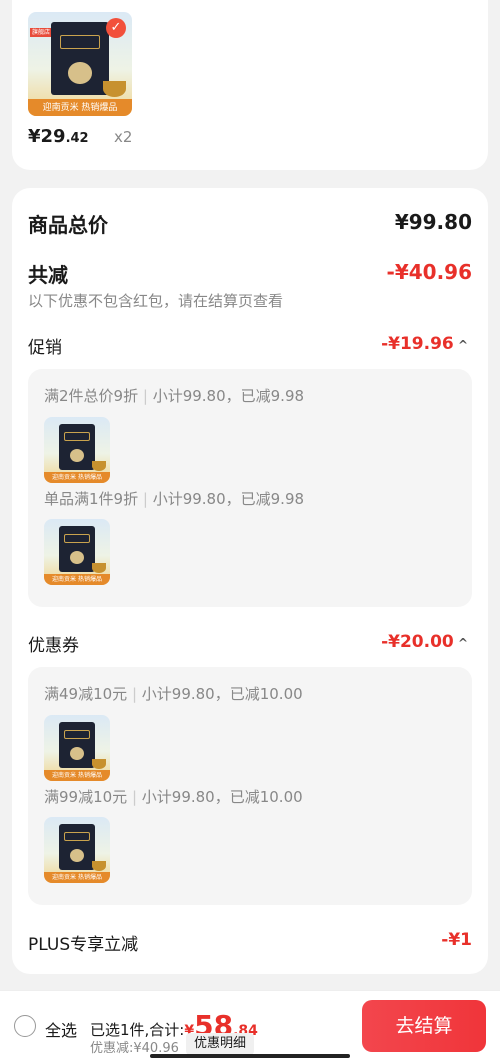 The image size is (500, 1060). I want to click on promo-item-1: 满2件总价9折 | 小计99.80，已减9.98, so click(174, 396).